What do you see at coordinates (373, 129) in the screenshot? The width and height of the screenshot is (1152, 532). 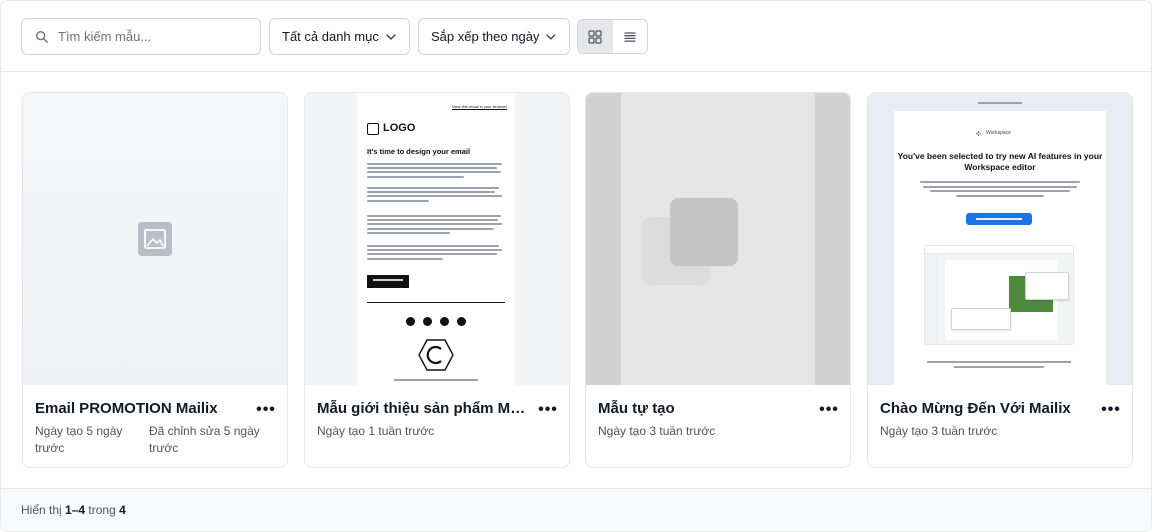 I see `logo-icon` at bounding box center [373, 129].